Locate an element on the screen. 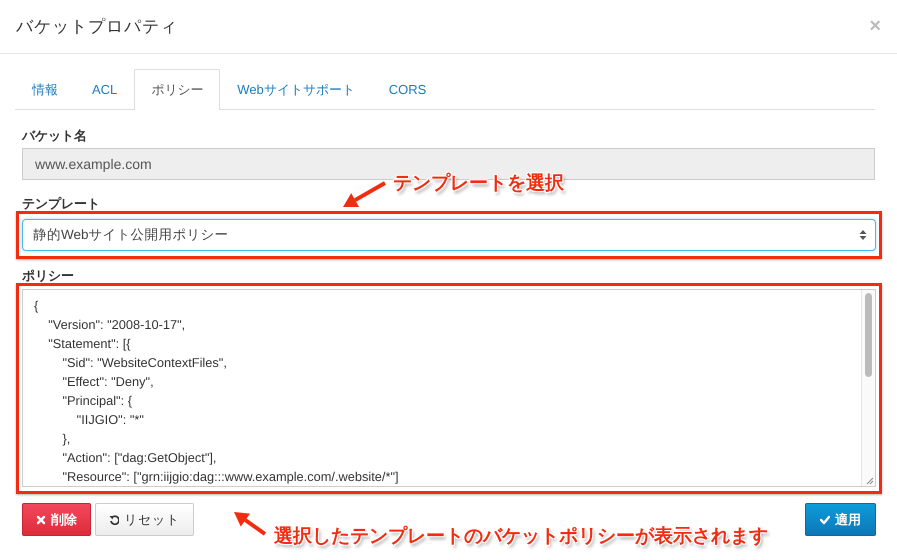  scrollbar-thumb is located at coordinates (868, 335).